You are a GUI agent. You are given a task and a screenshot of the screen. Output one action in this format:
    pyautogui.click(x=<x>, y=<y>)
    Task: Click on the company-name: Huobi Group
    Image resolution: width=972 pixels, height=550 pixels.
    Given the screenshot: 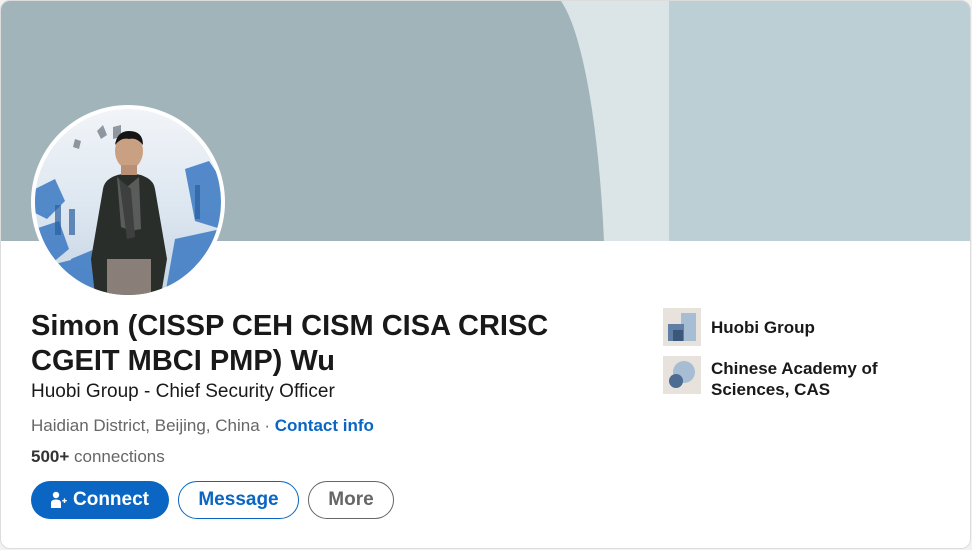 What is the action you would take?
    pyautogui.click(x=763, y=327)
    